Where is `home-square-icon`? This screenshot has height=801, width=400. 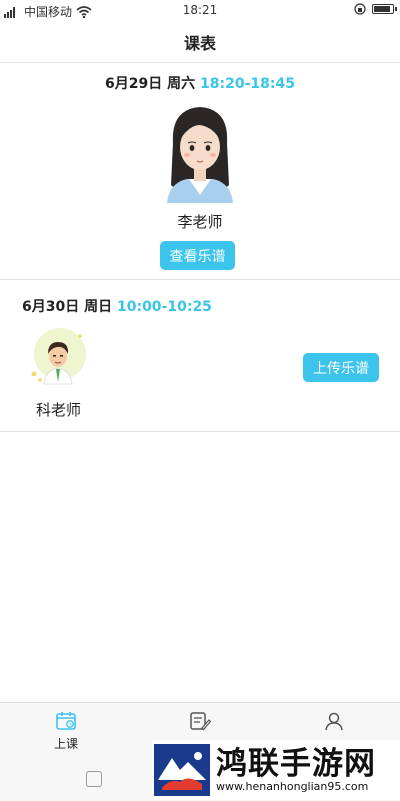
home-square-icon is located at coordinates (94, 779).